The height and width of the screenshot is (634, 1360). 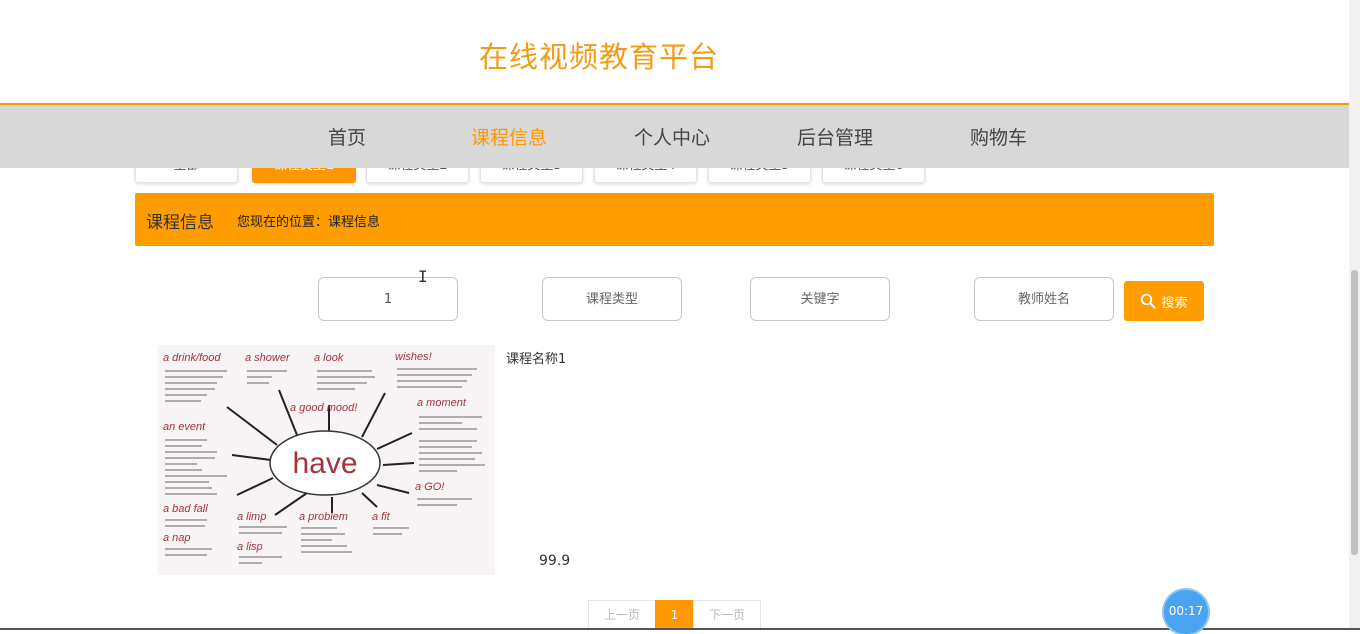 What do you see at coordinates (185, 509) in the screenshot?
I see `svg-text: a bad fall` at bounding box center [185, 509].